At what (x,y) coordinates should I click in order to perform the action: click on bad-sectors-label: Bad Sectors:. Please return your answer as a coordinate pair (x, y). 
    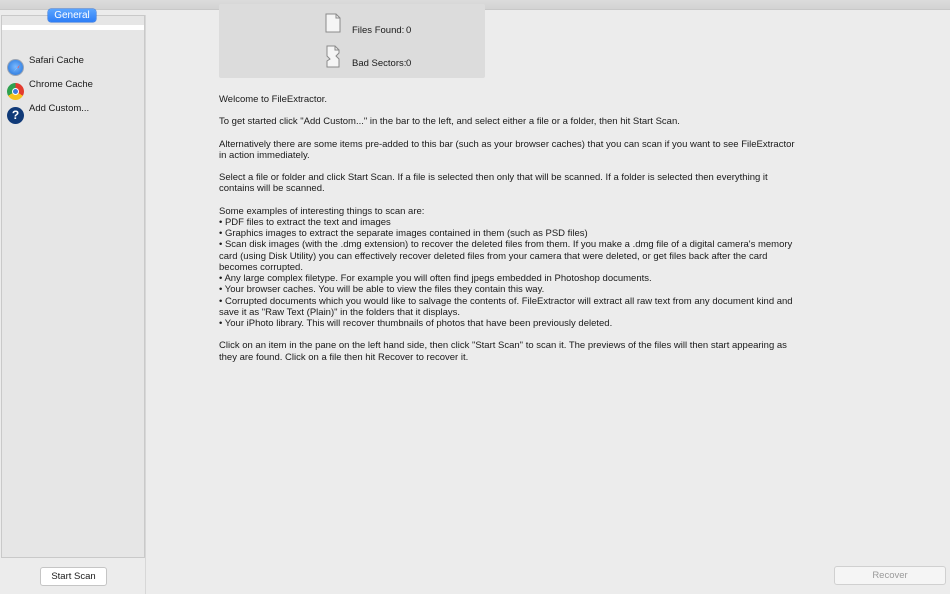
    Looking at the image, I should click on (379, 63).